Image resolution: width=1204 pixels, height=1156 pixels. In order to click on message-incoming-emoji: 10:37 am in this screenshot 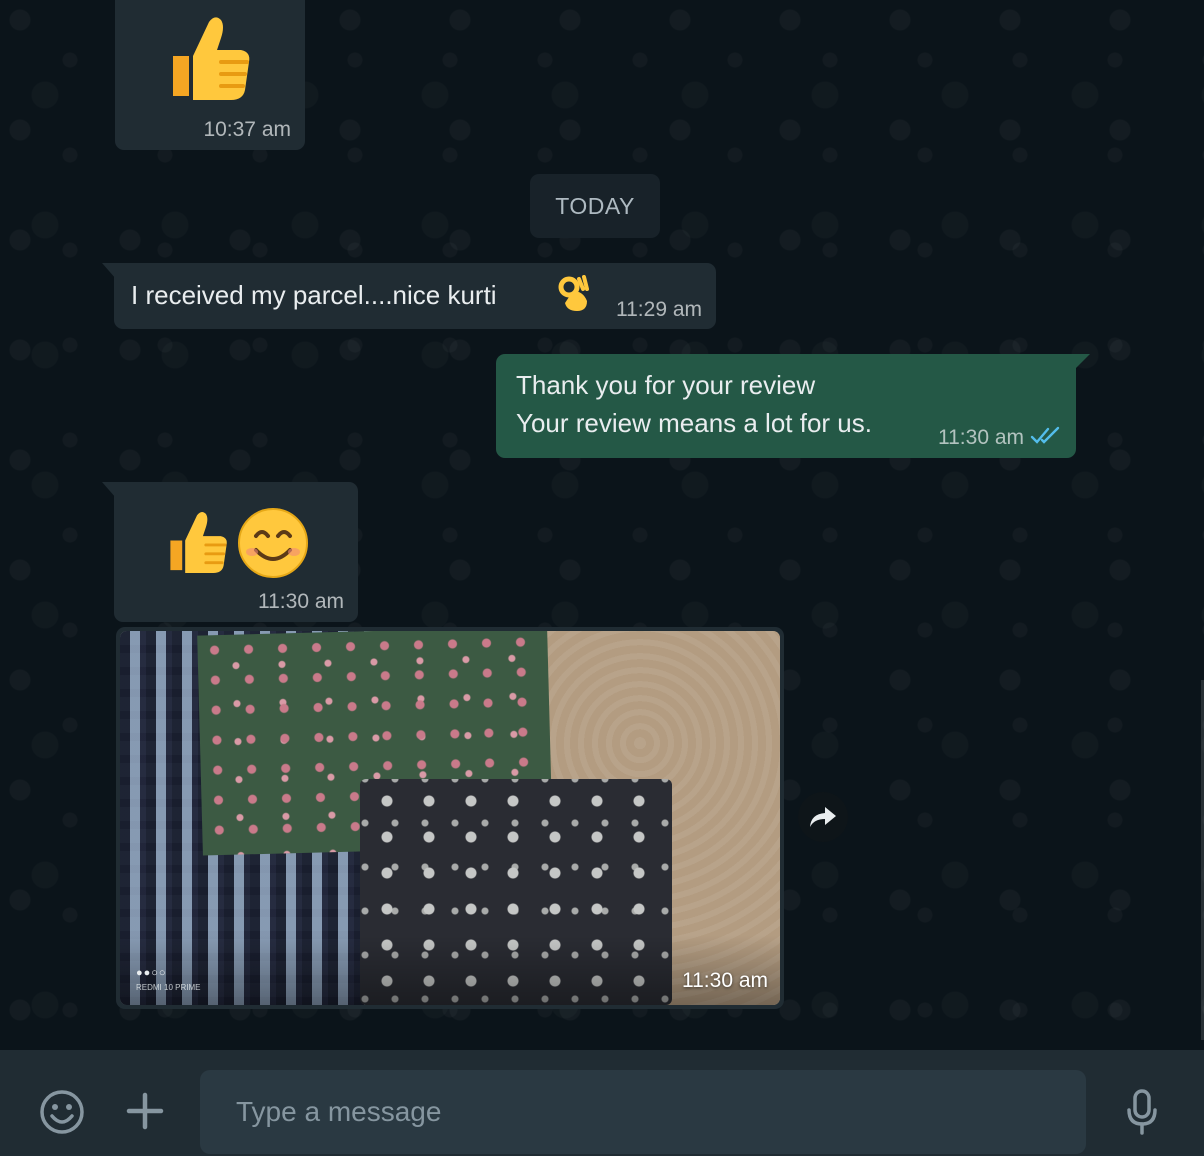, I will do `click(210, 75)`.